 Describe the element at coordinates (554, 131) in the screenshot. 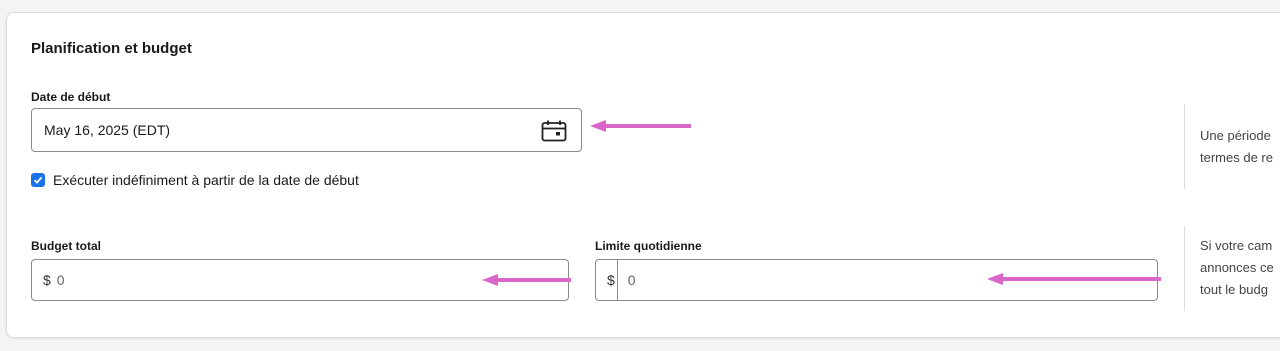

I see `calendar-icon` at that location.